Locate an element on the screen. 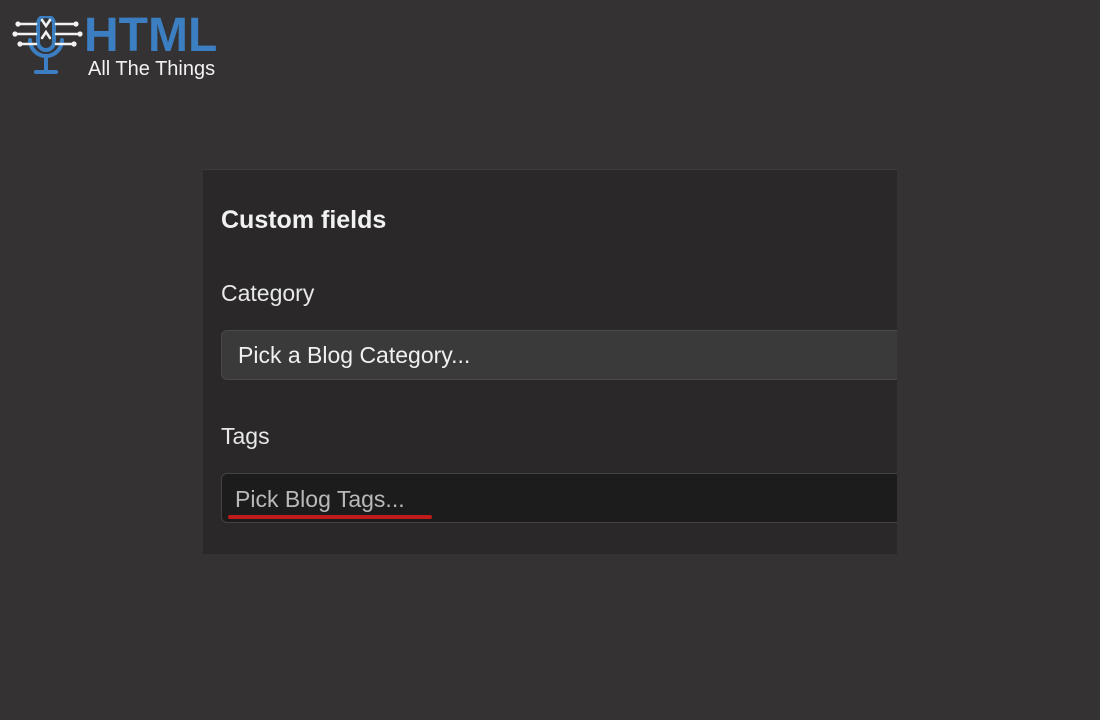 The height and width of the screenshot is (720, 1100). site-logo: HTML All The Things is located at coordinates (127, 48).